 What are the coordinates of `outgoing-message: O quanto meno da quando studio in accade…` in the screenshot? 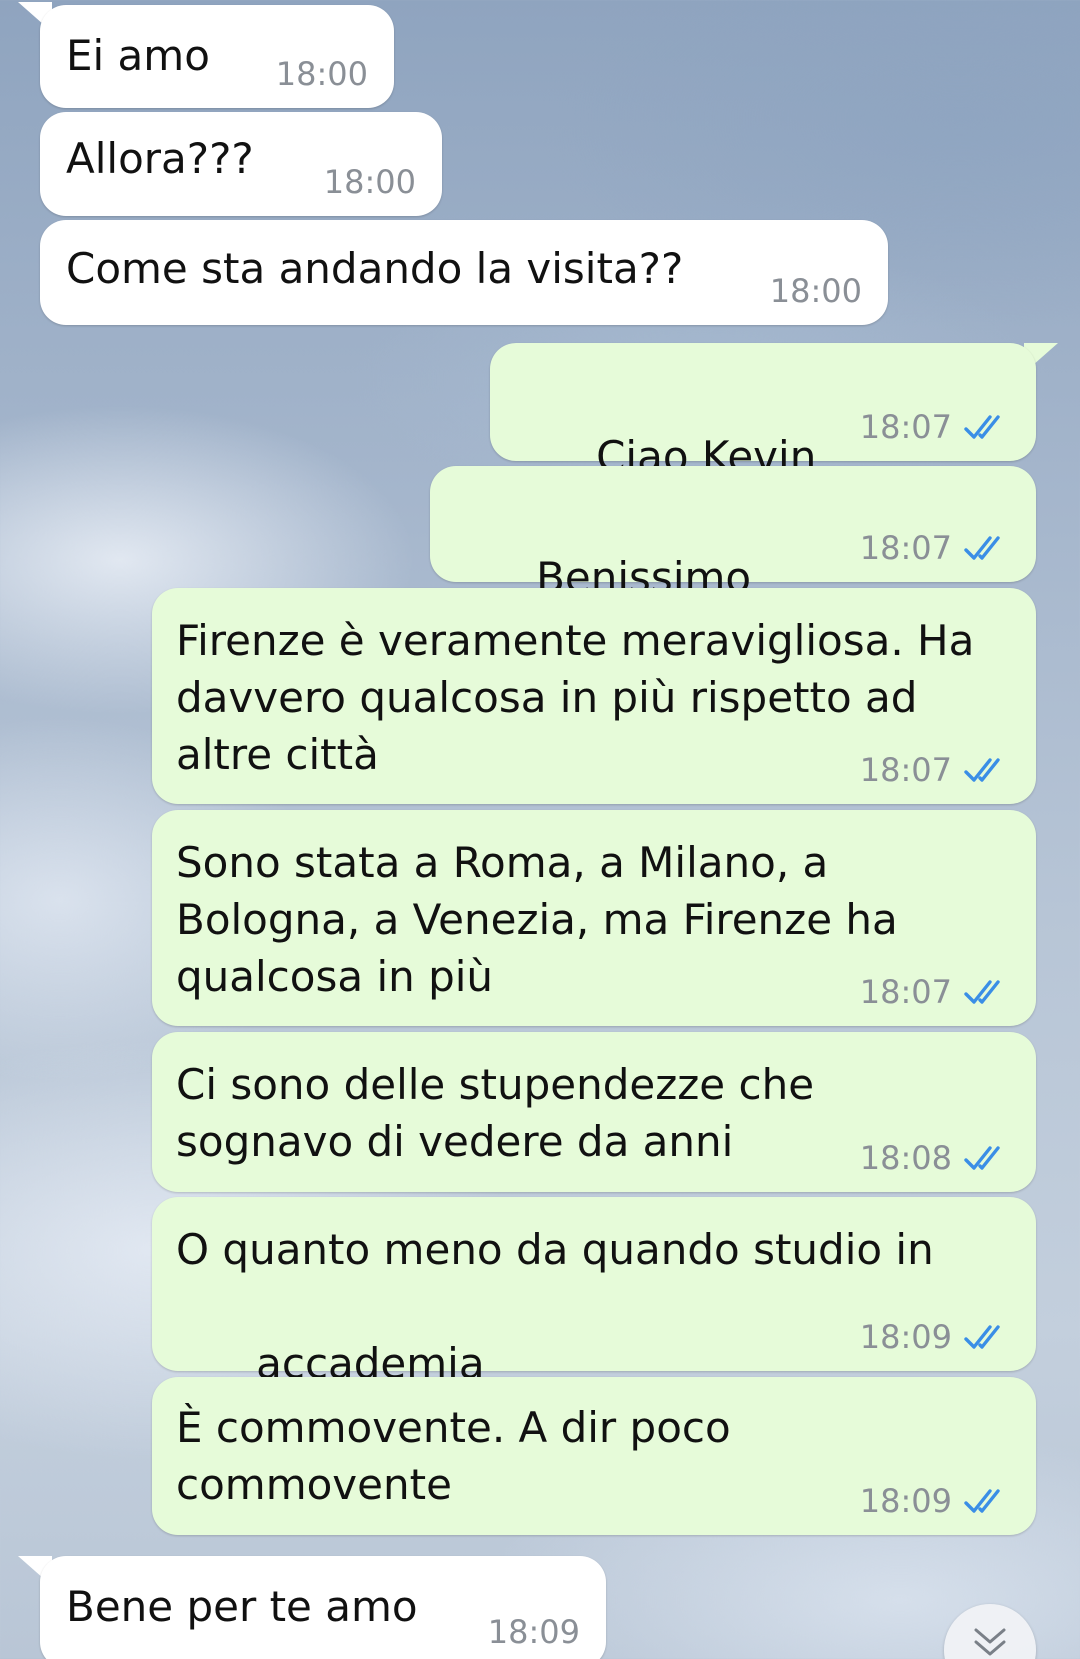 It's located at (594, 1284).